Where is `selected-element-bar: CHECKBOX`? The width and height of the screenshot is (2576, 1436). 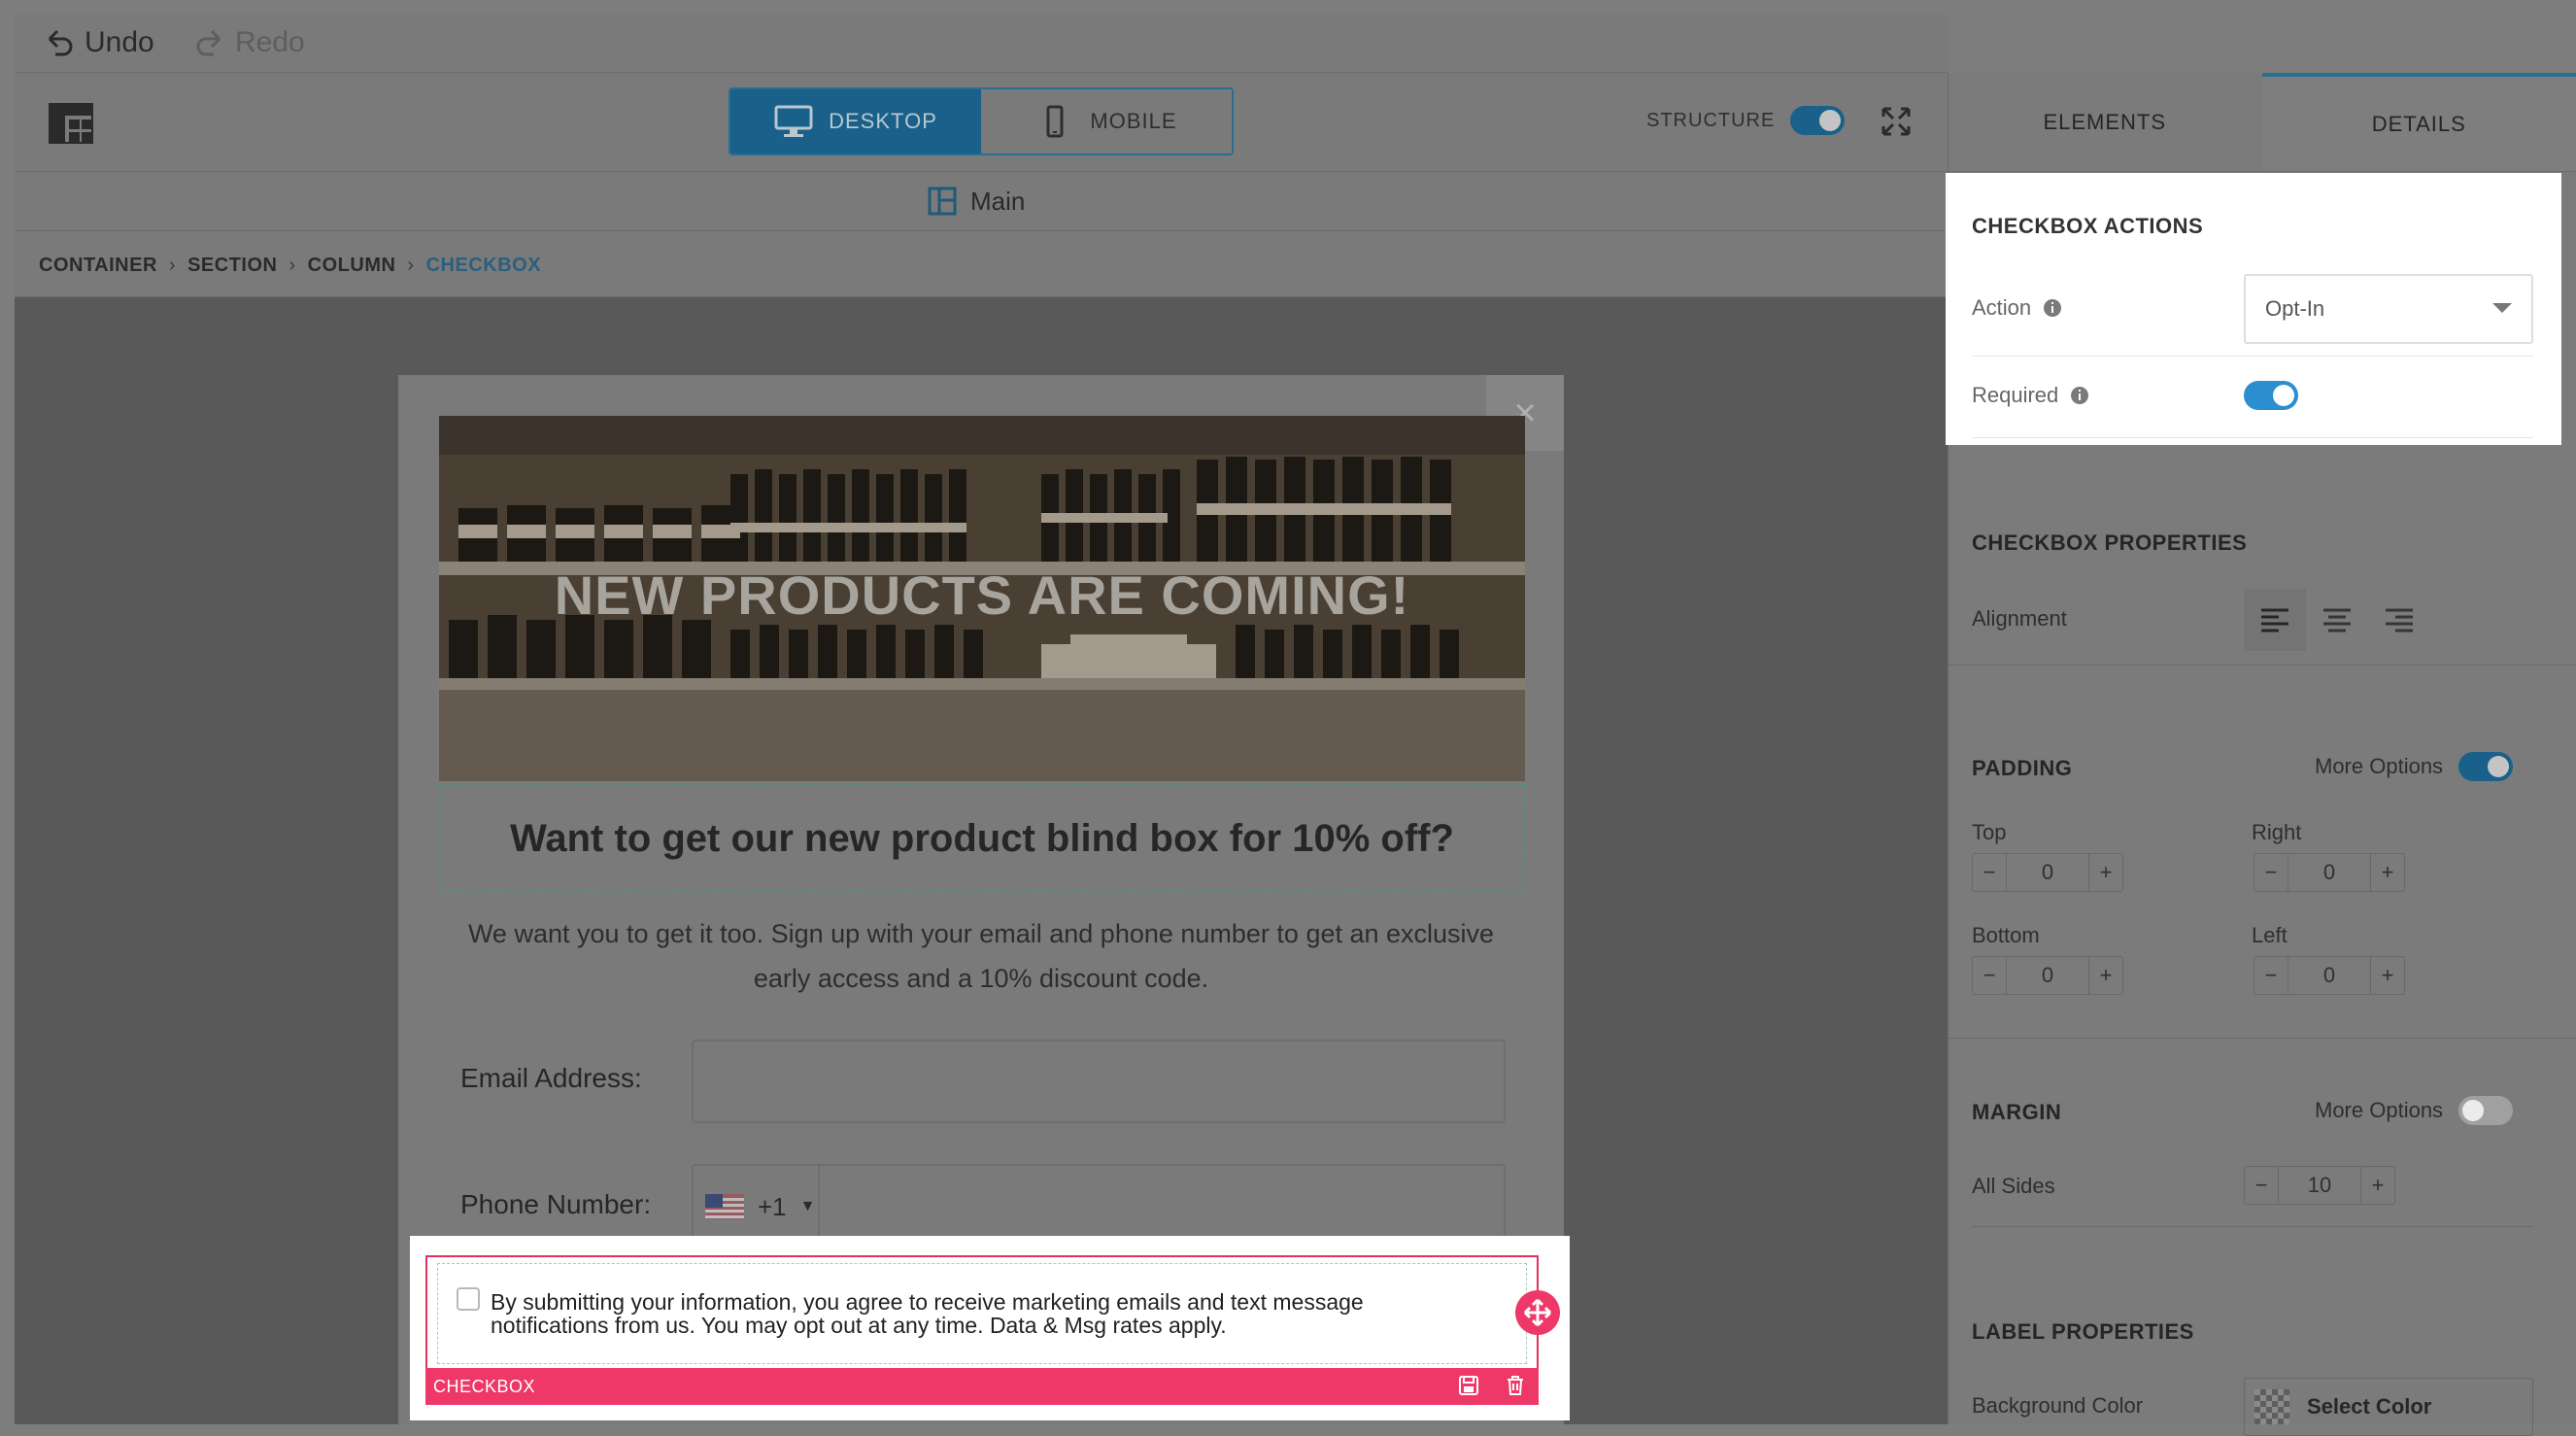 selected-element-bar: CHECKBOX is located at coordinates (982, 1386).